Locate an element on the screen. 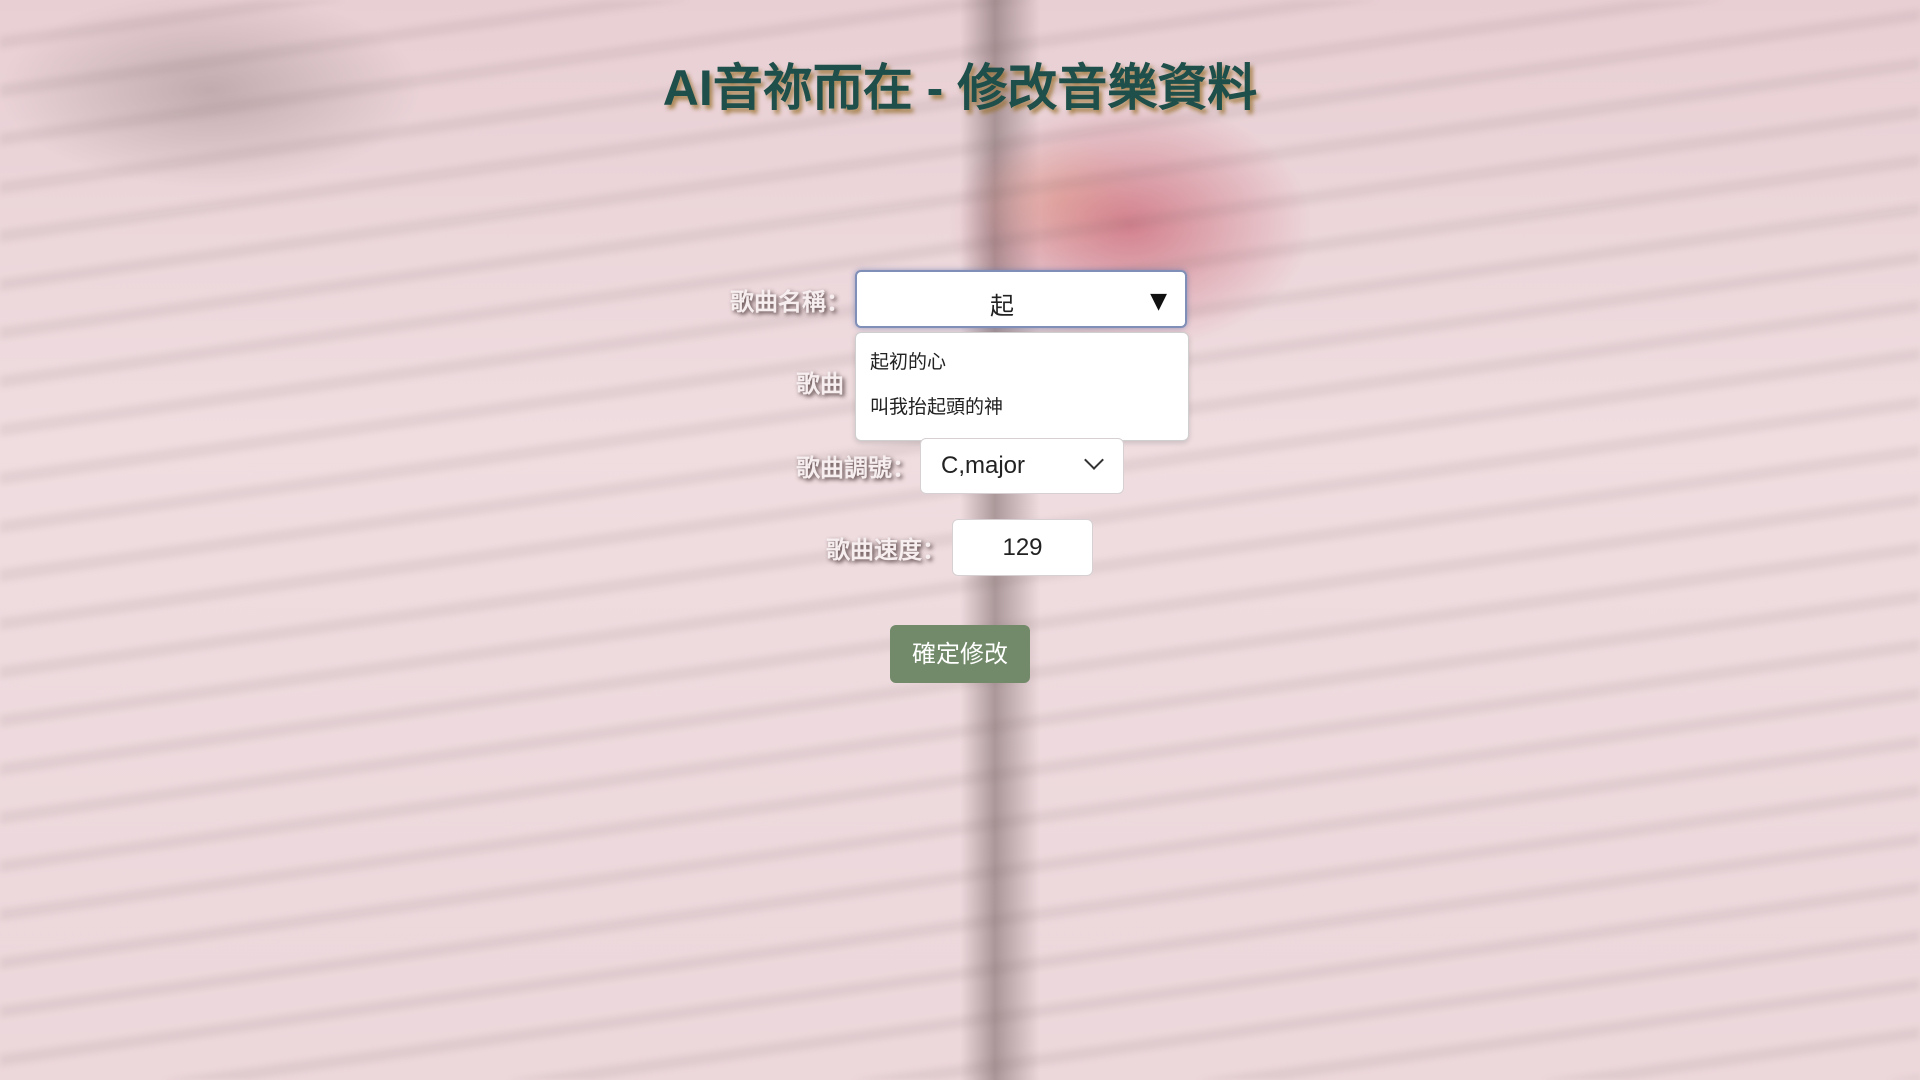 The width and height of the screenshot is (1920, 1080). song-key-value: C,major is located at coordinates (983, 465).